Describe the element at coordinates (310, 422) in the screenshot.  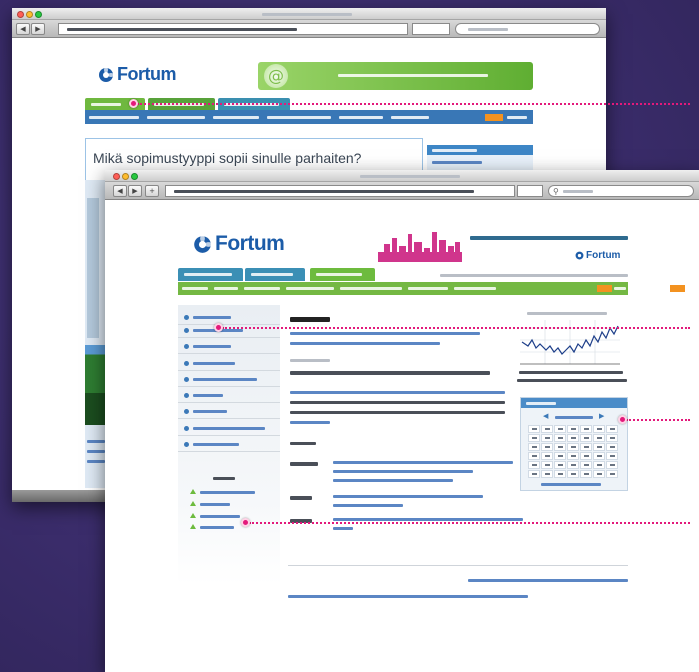
I see `read-more-link` at that location.